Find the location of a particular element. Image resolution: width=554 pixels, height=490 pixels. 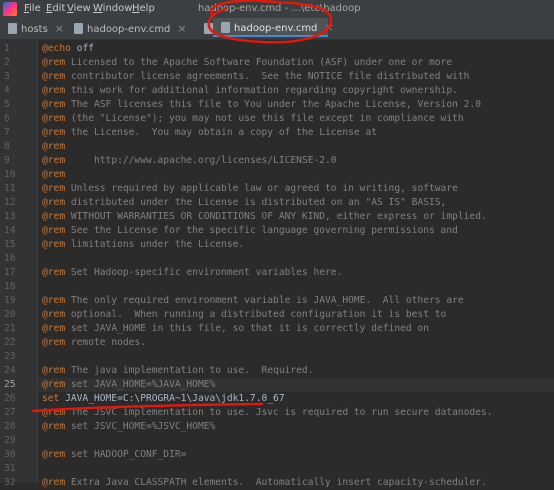

line-number: 5 is located at coordinates (7, 104).